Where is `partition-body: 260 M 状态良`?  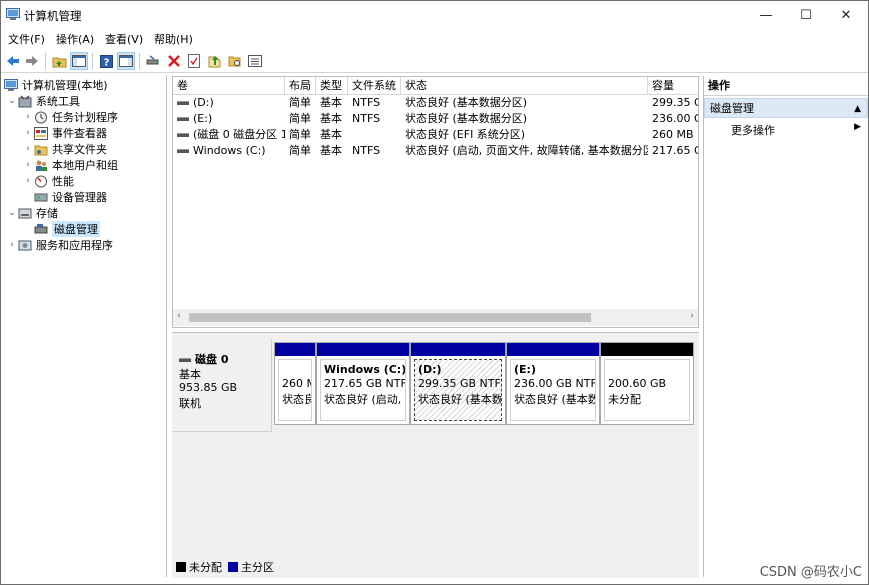
partition-body: 260 M 状态良 is located at coordinates (295, 390).